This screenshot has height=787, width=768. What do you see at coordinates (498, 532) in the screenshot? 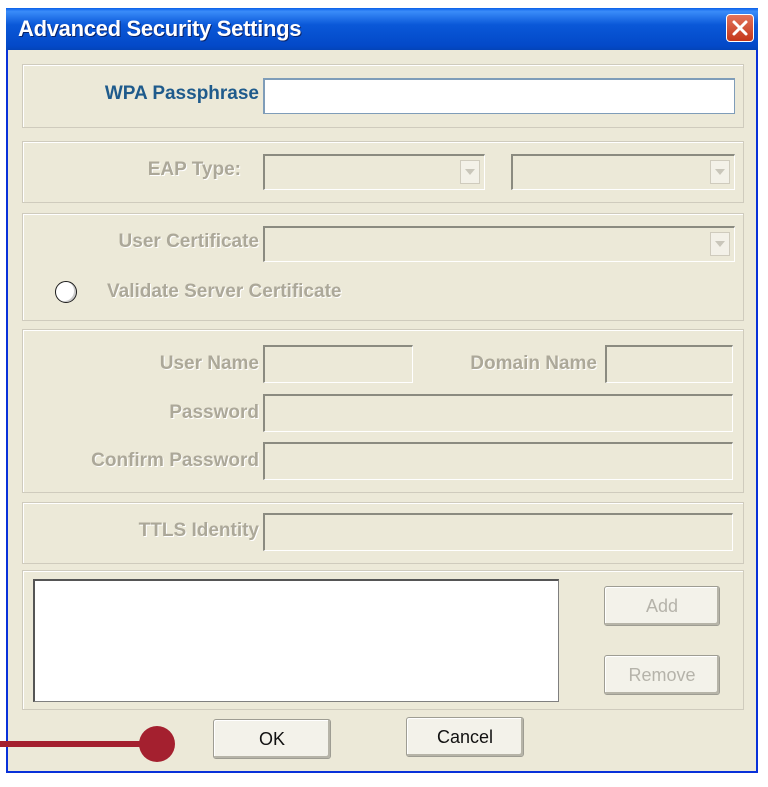
I see `ttls-identity-input` at bounding box center [498, 532].